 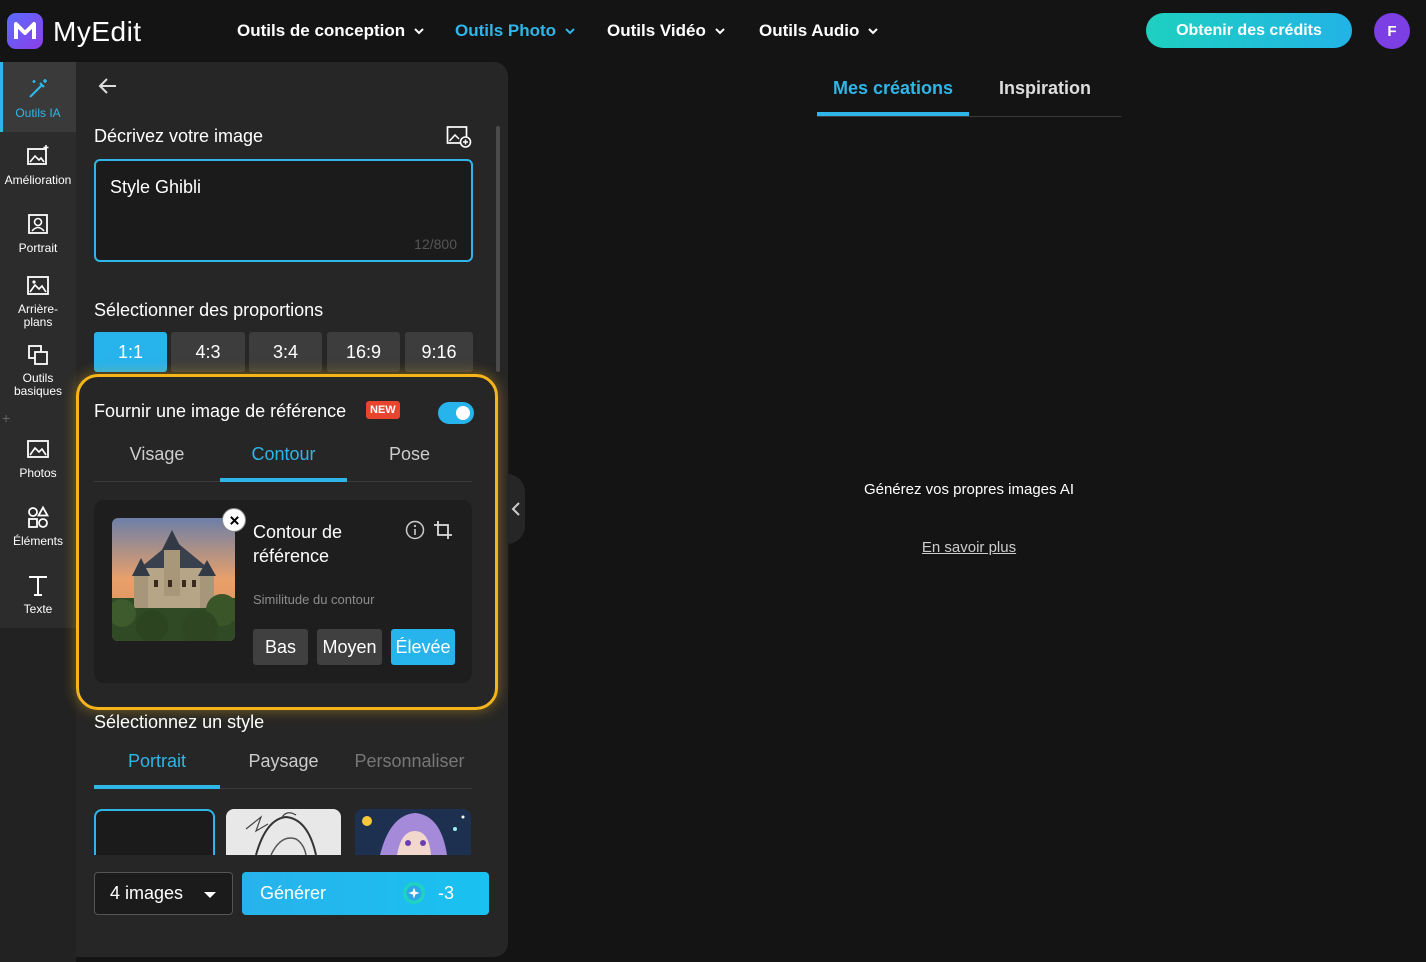 What do you see at coordinates (179, 136) in the screenshot?
I see `describe-title: Décrivez votre image` at bounding box center [179, 136].